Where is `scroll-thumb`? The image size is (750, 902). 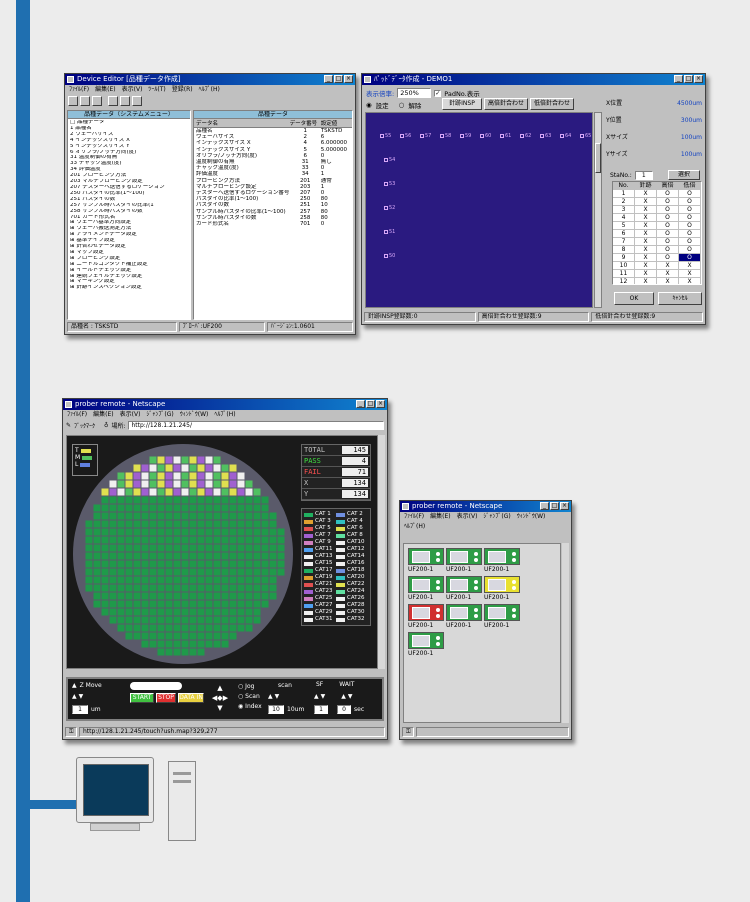 scroll-thumb is located at coordinates (598, 158).